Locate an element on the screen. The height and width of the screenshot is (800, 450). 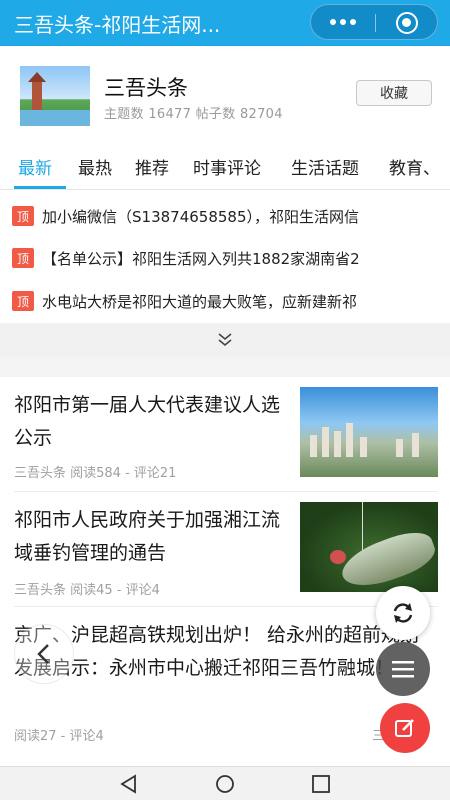
expand-pinned-button is located at coordinates (225, 340).